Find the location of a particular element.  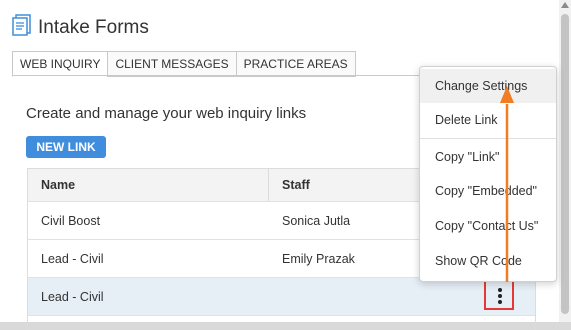

row-staff: Sonica Jutla is located at coordinates (316, 220).